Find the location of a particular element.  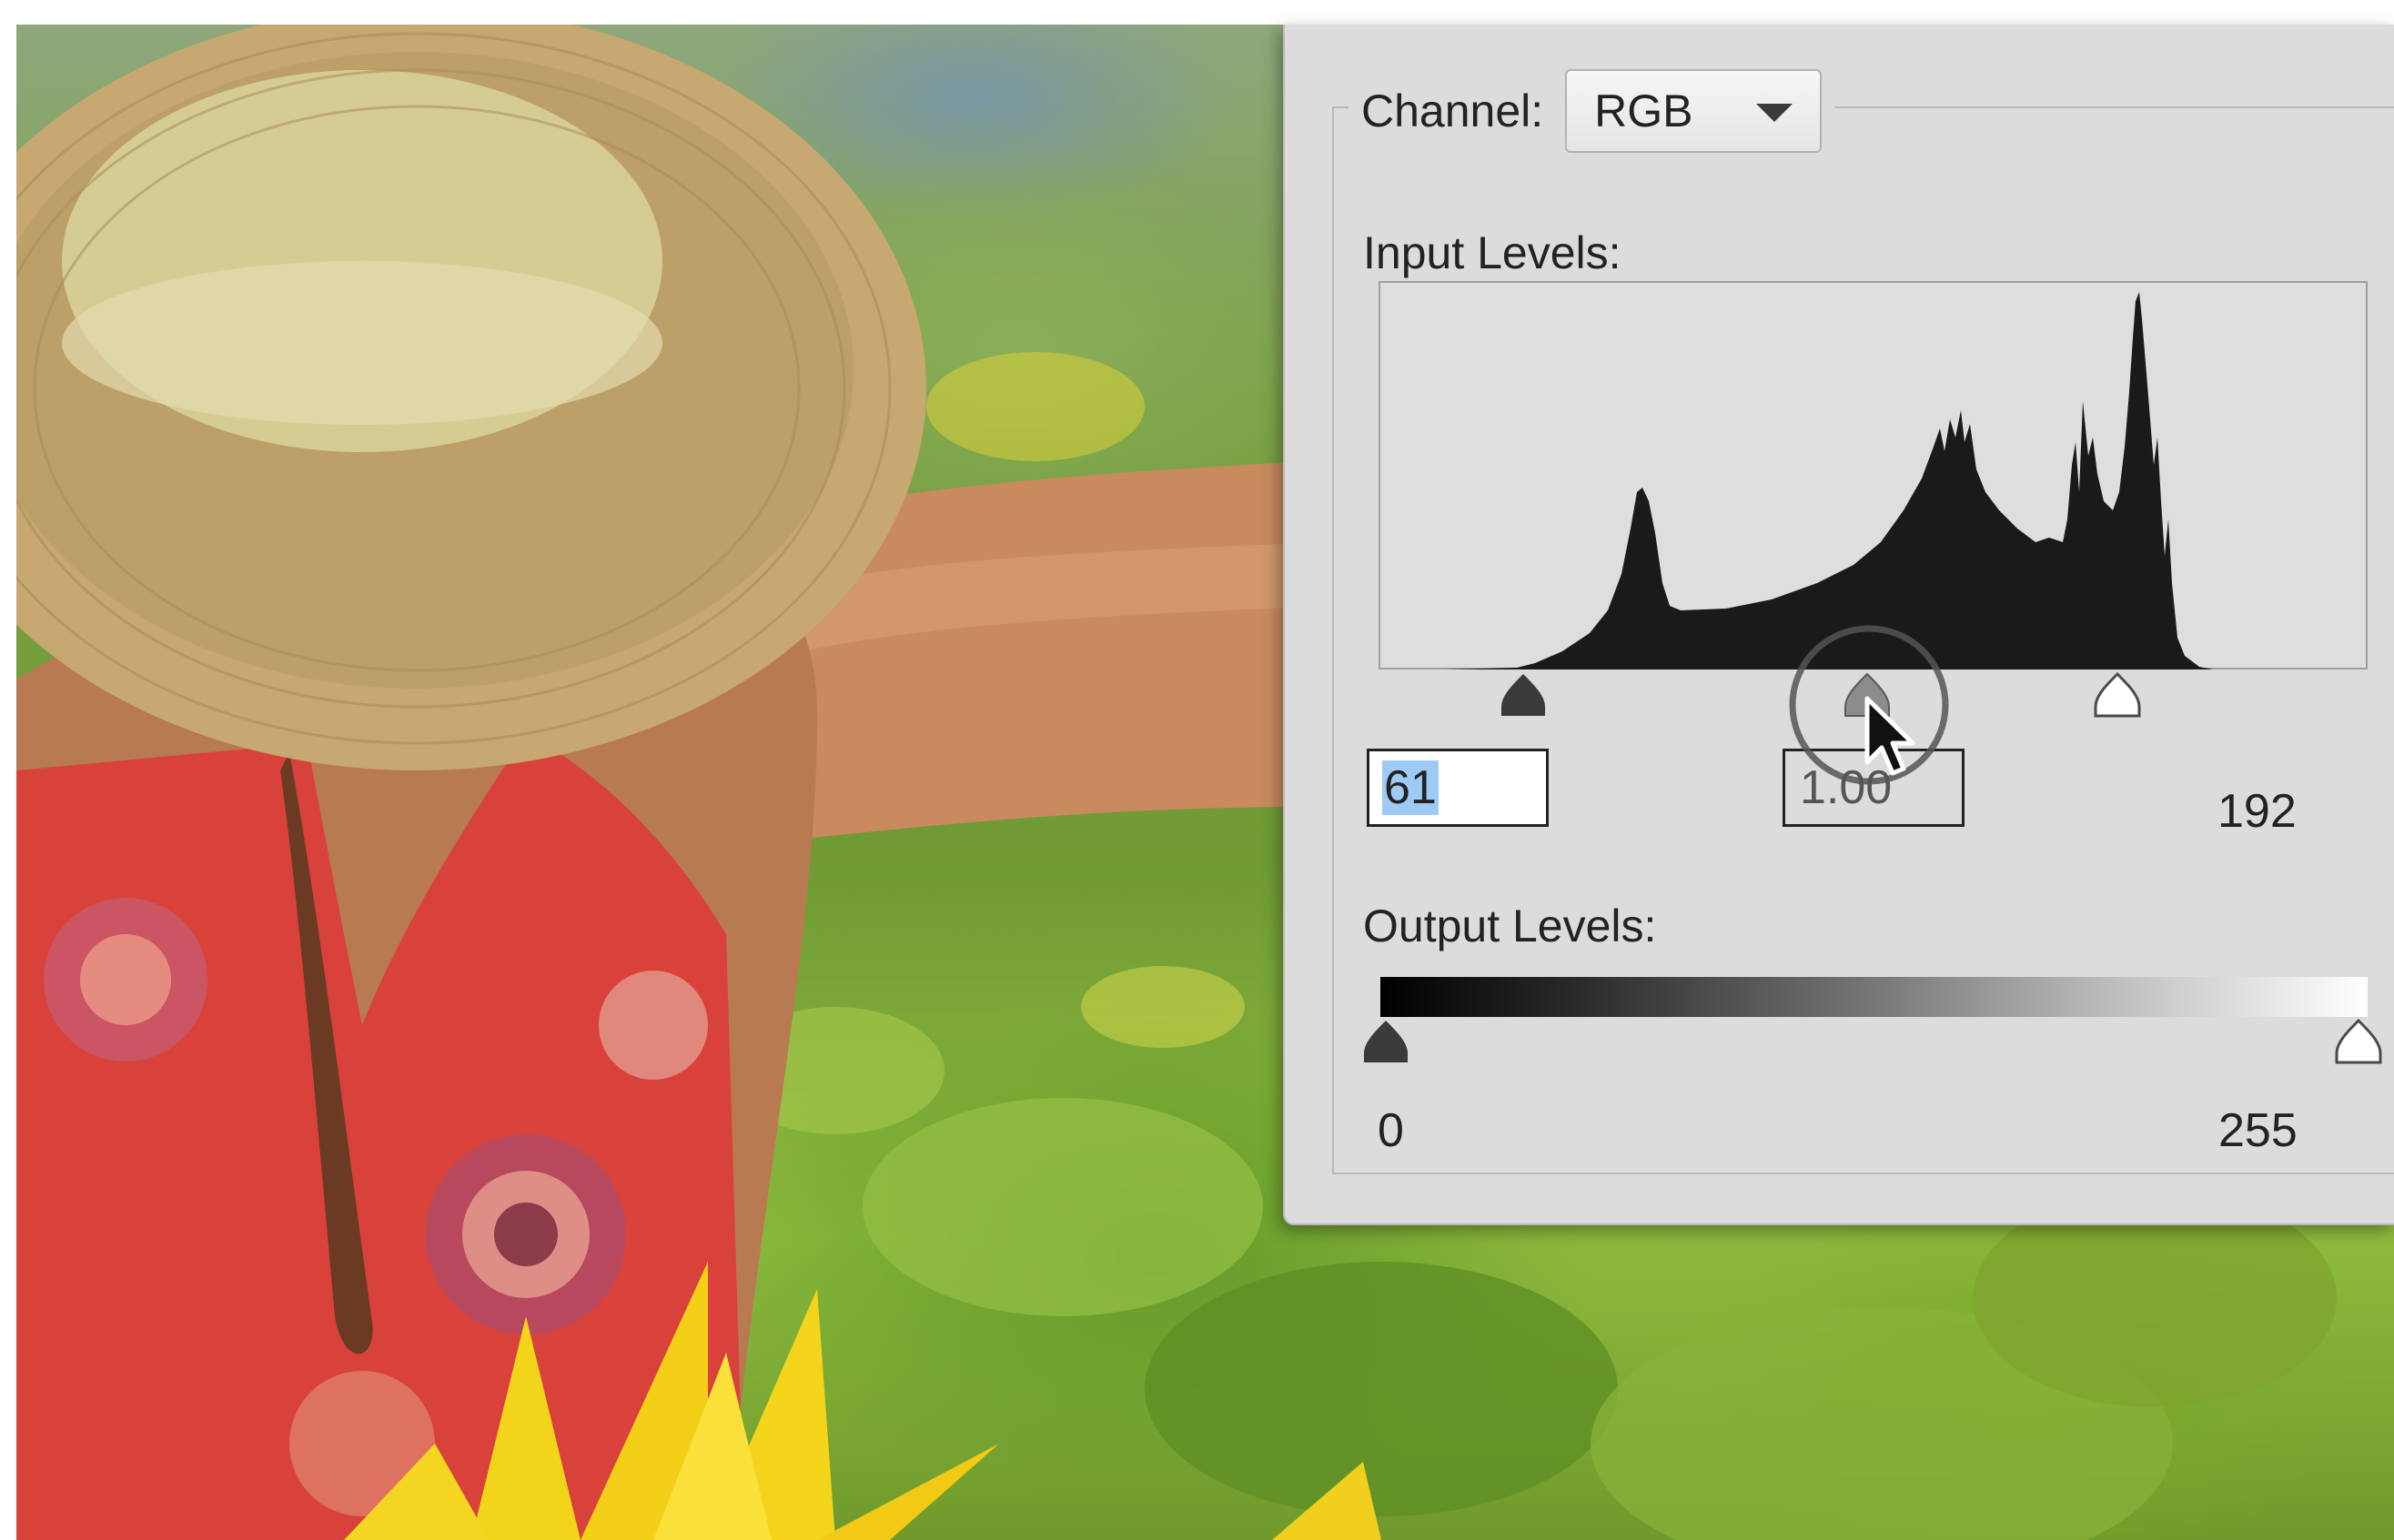

histogram-graph is located at coordinates (1828, 480).